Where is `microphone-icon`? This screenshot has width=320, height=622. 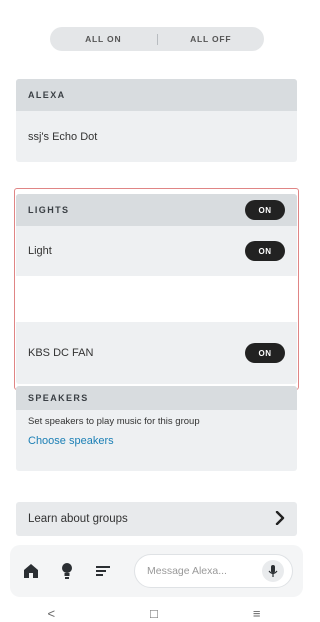 microphone-icon is located at coordinates (273, 571).